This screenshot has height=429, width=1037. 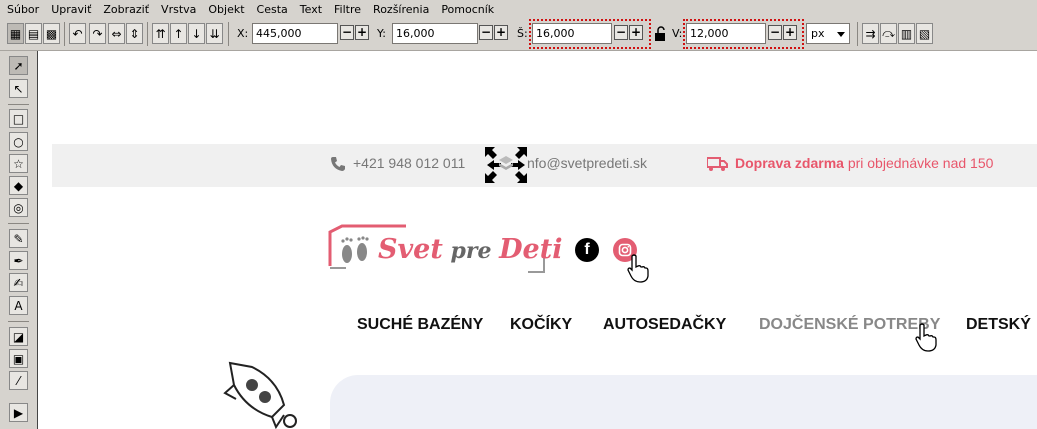 I want to click on rocket-illustration, so click(x=260, y=395).